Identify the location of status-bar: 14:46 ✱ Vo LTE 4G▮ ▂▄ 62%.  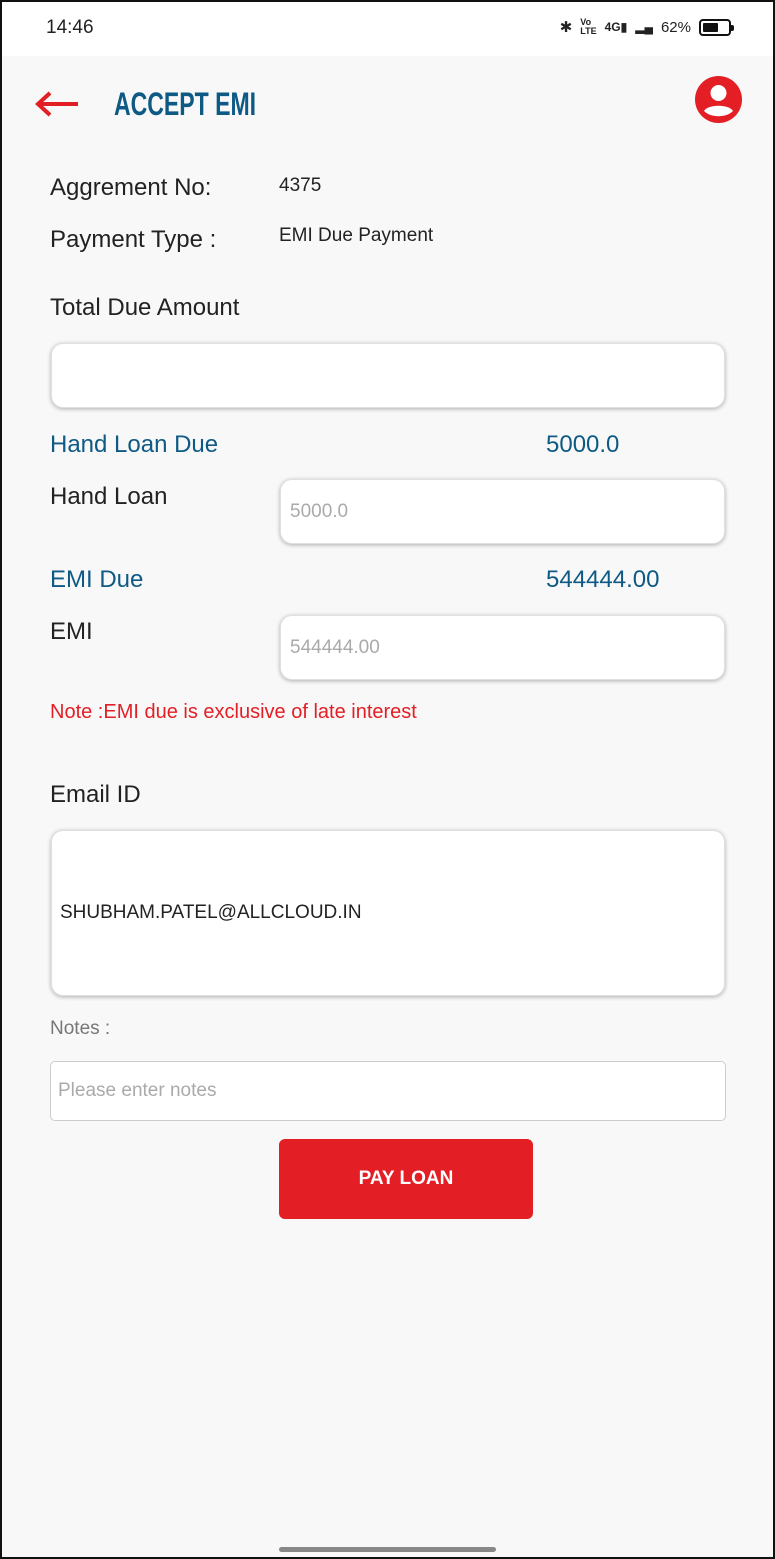
(387, 28).